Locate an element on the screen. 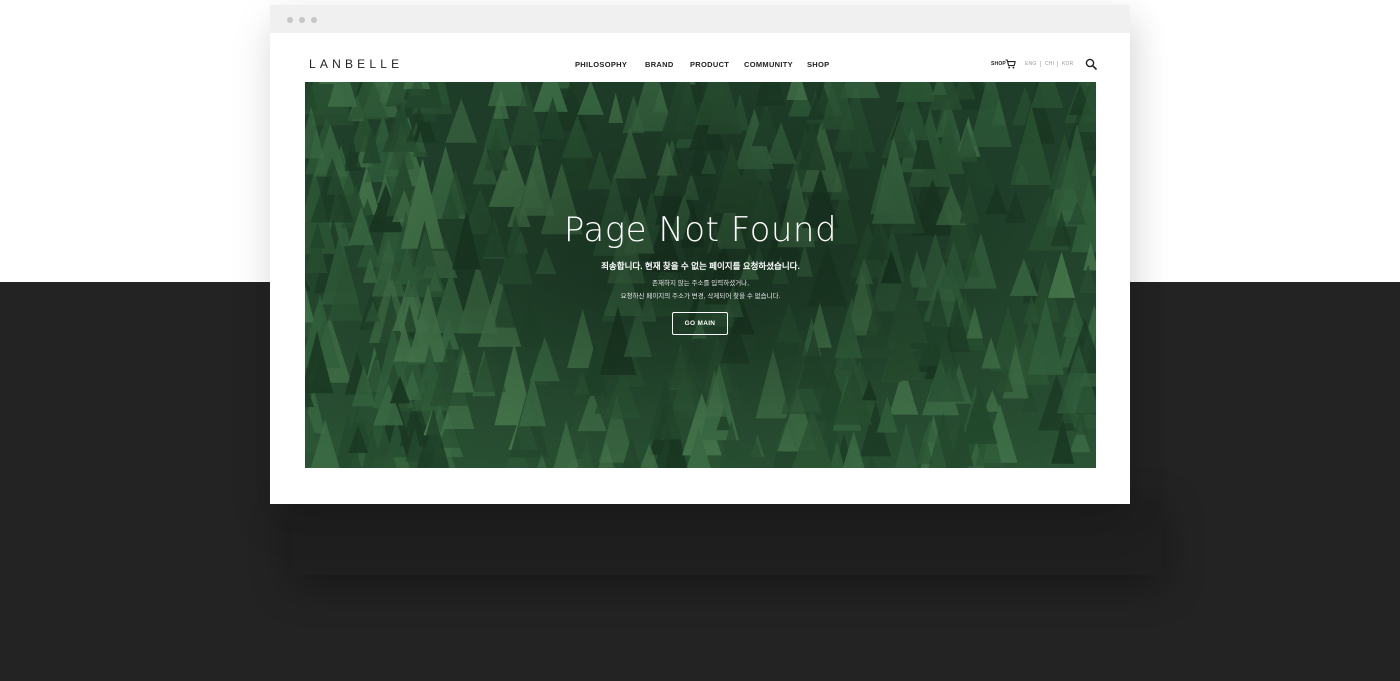  window-shadow-panel is located at coordinates (727, 537).